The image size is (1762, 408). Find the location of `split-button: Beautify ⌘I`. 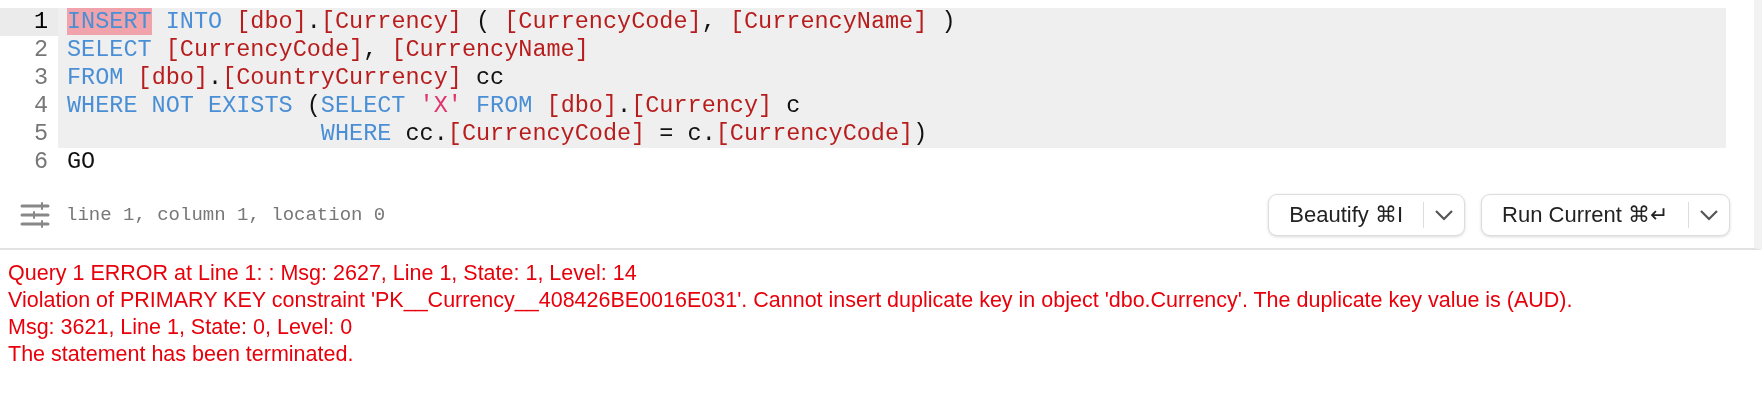

split-button: Beautify ⌘I is located at coordinates (1367, 215).